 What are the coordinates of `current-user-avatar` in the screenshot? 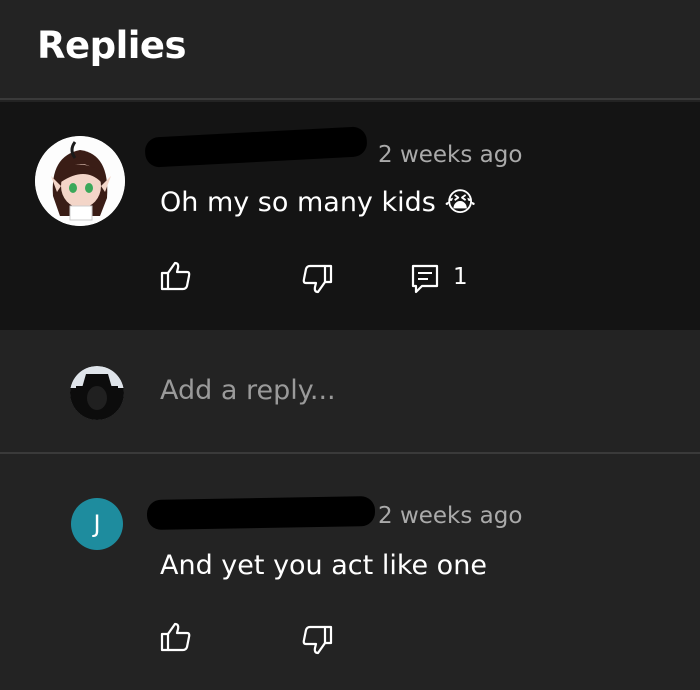 It's located at (97, 393).